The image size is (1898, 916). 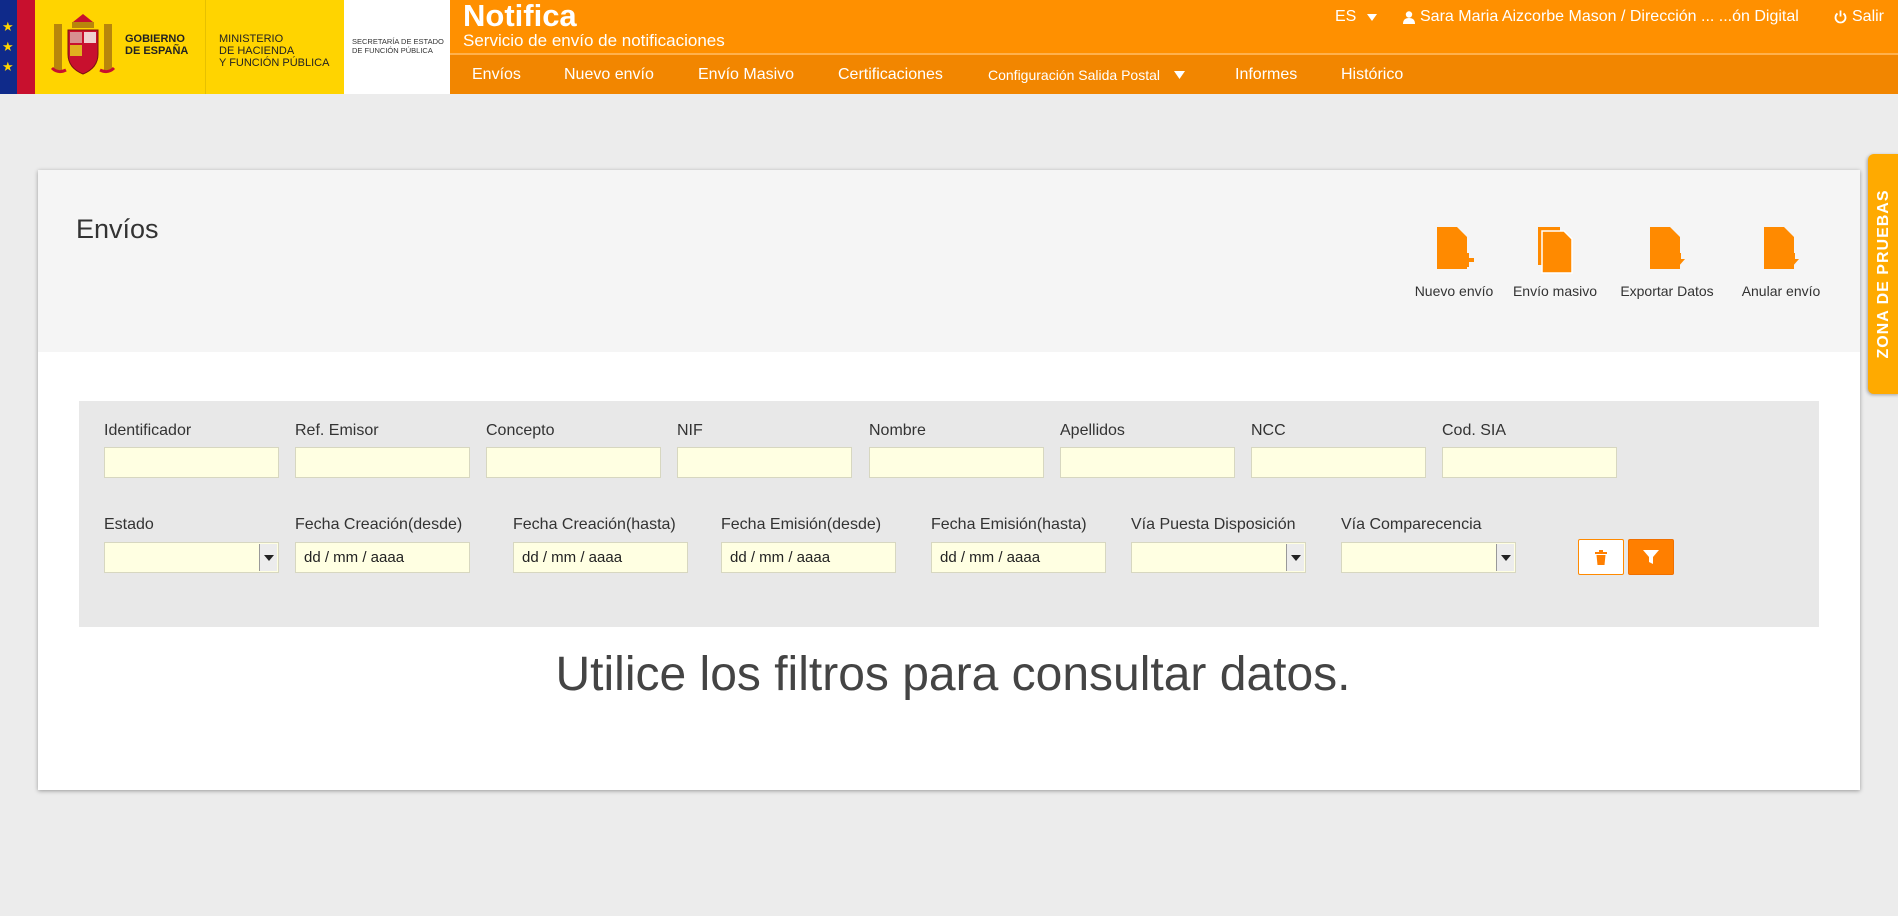 I want to click on app-subtitle: Servicio de envío de notificaciones, so click(x=594, y=40).